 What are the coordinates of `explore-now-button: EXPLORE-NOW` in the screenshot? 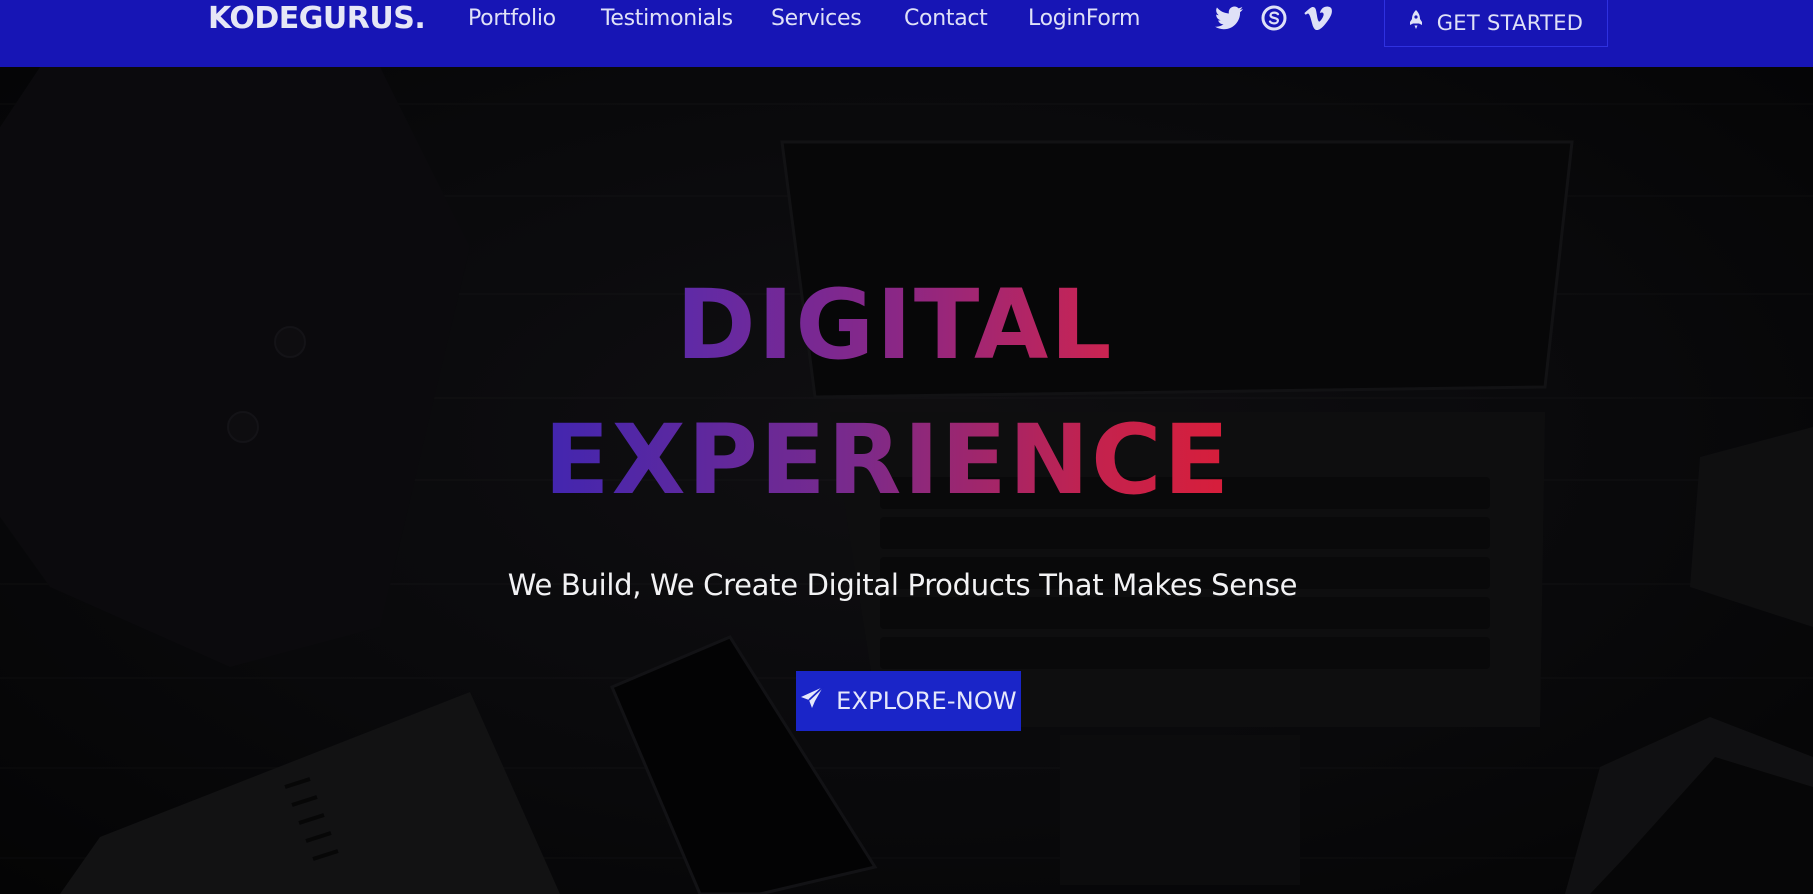 It's located at (908, 701).